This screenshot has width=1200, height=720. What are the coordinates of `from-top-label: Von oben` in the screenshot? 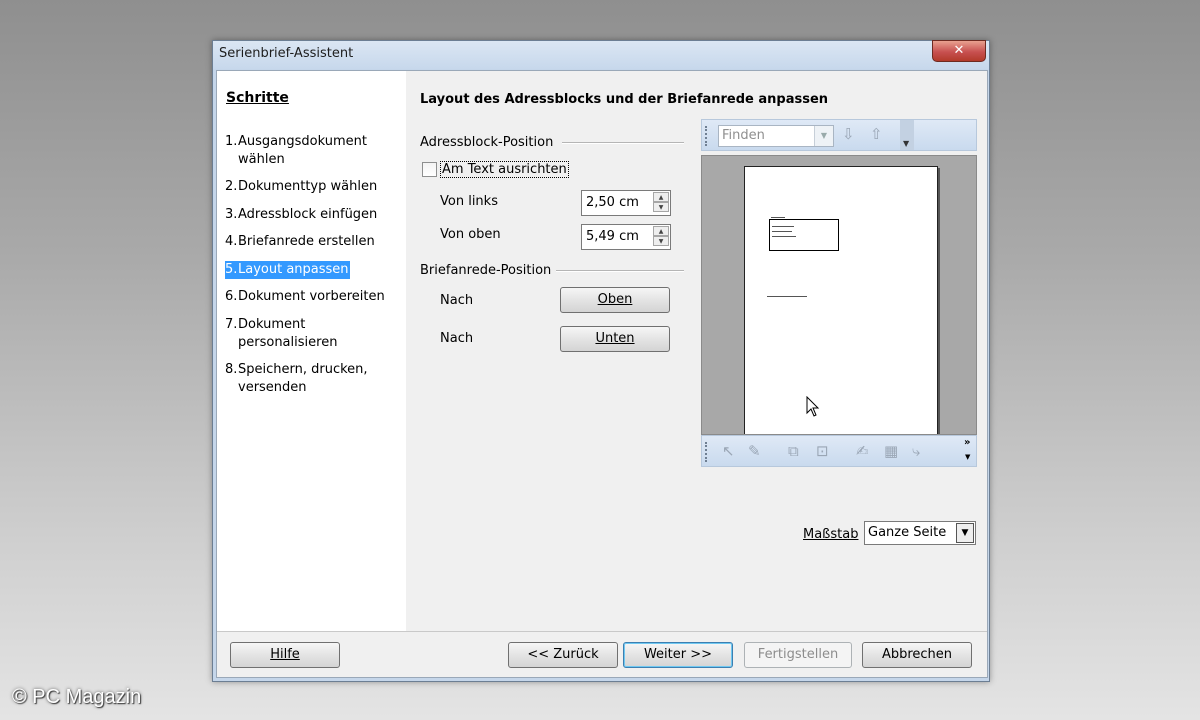 It's located at (470, 234).